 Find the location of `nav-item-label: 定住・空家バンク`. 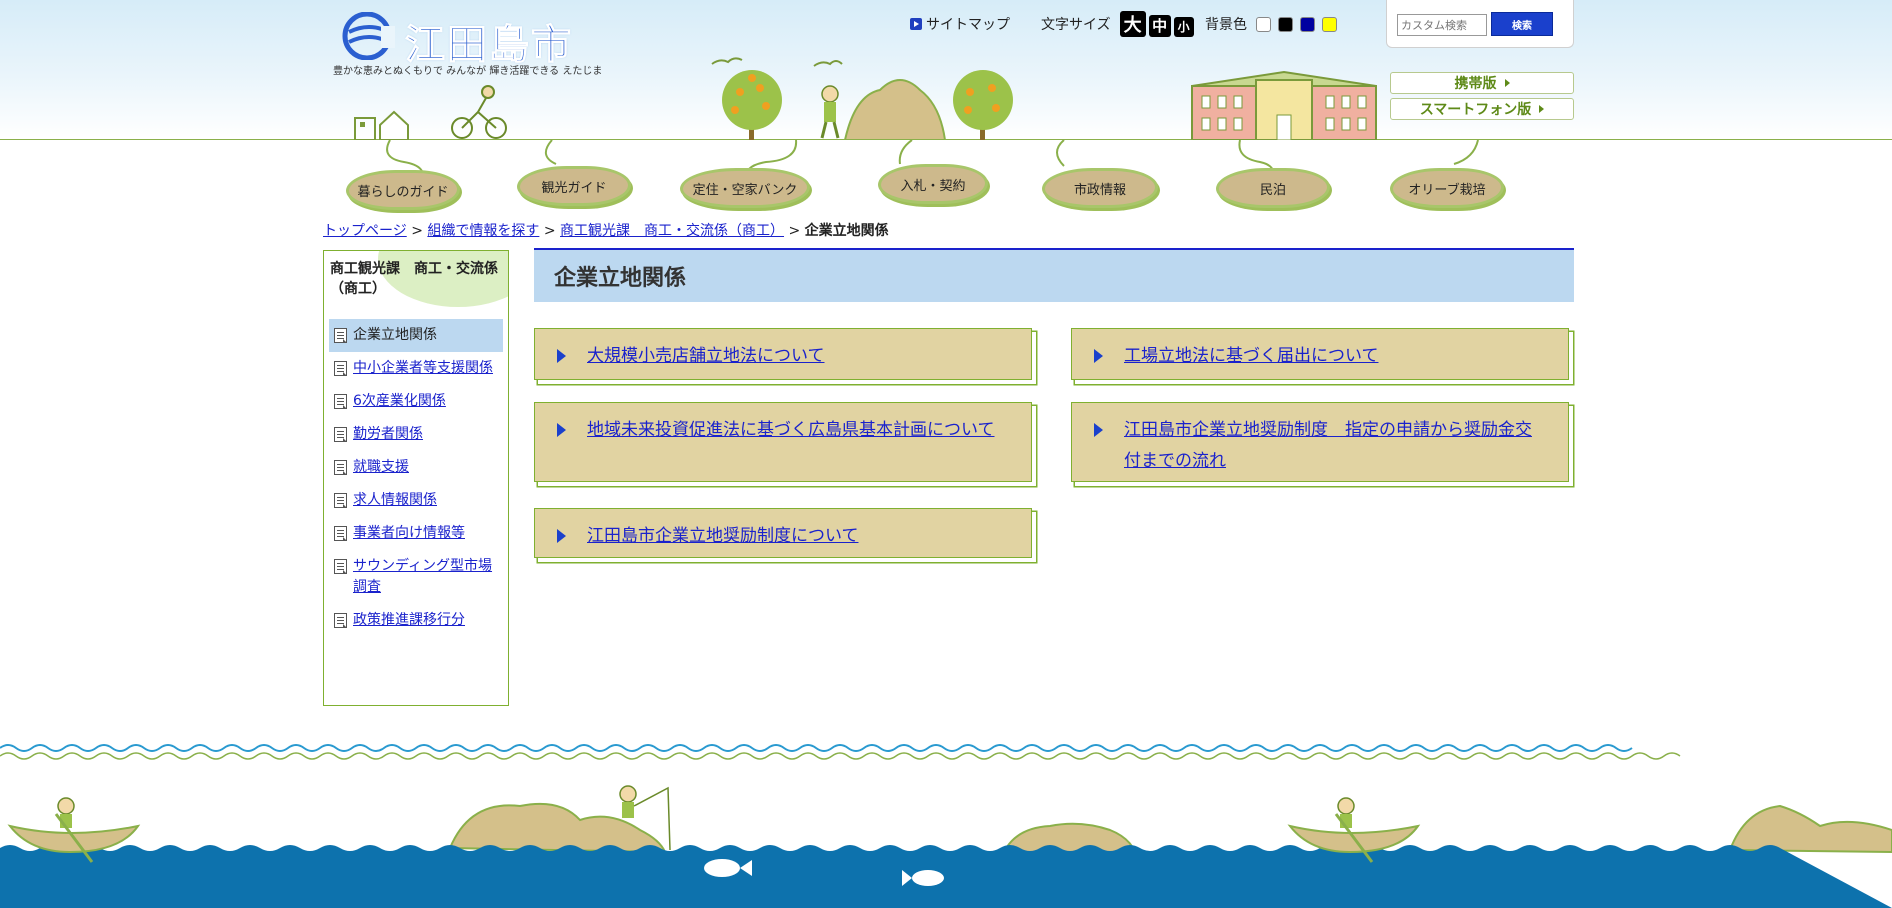

nav-item-label: 定住・空家バンク is located at coordinates (745, 190).